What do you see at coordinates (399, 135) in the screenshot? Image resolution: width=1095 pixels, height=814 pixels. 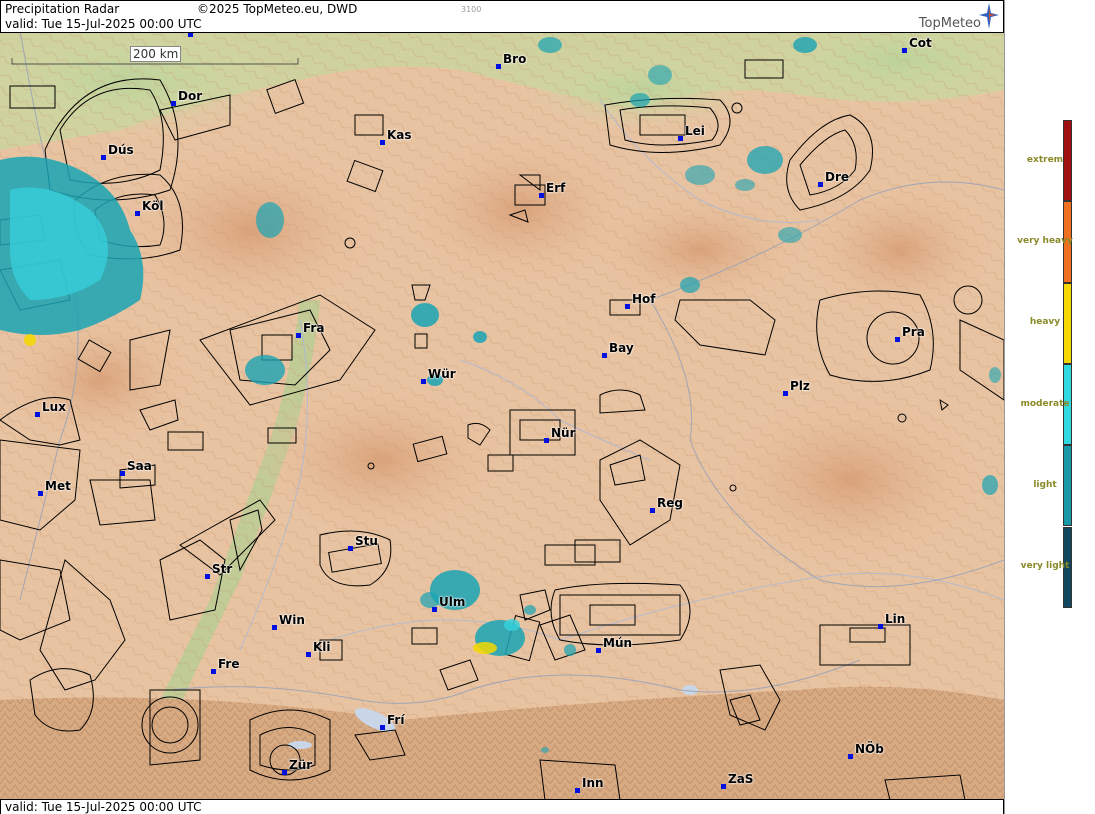 I see `city-label: Kas` at bounding box center [399, 135].